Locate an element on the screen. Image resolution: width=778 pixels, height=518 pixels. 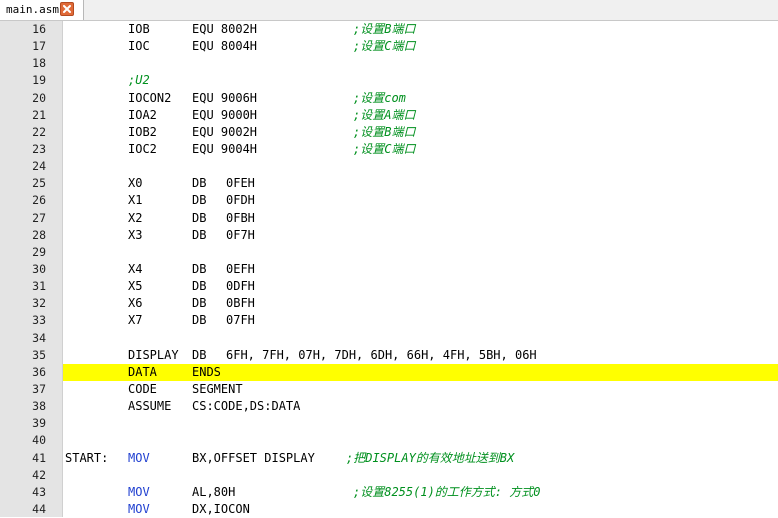
code-line: 33 X7 DB 07FH is located at coordinates (389, 320).